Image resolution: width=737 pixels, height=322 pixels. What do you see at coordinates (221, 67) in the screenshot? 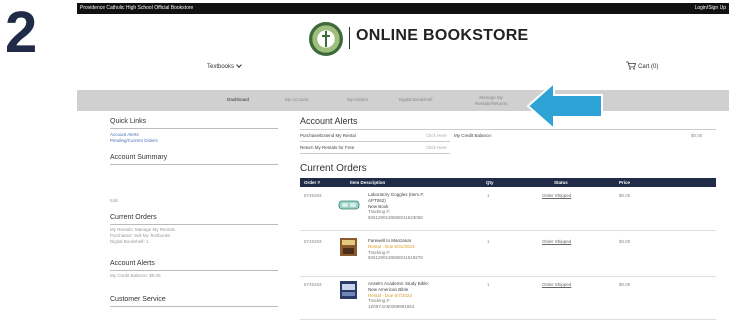
I see `textbooks-label: Textbooks` at bounding box center [221, 67].